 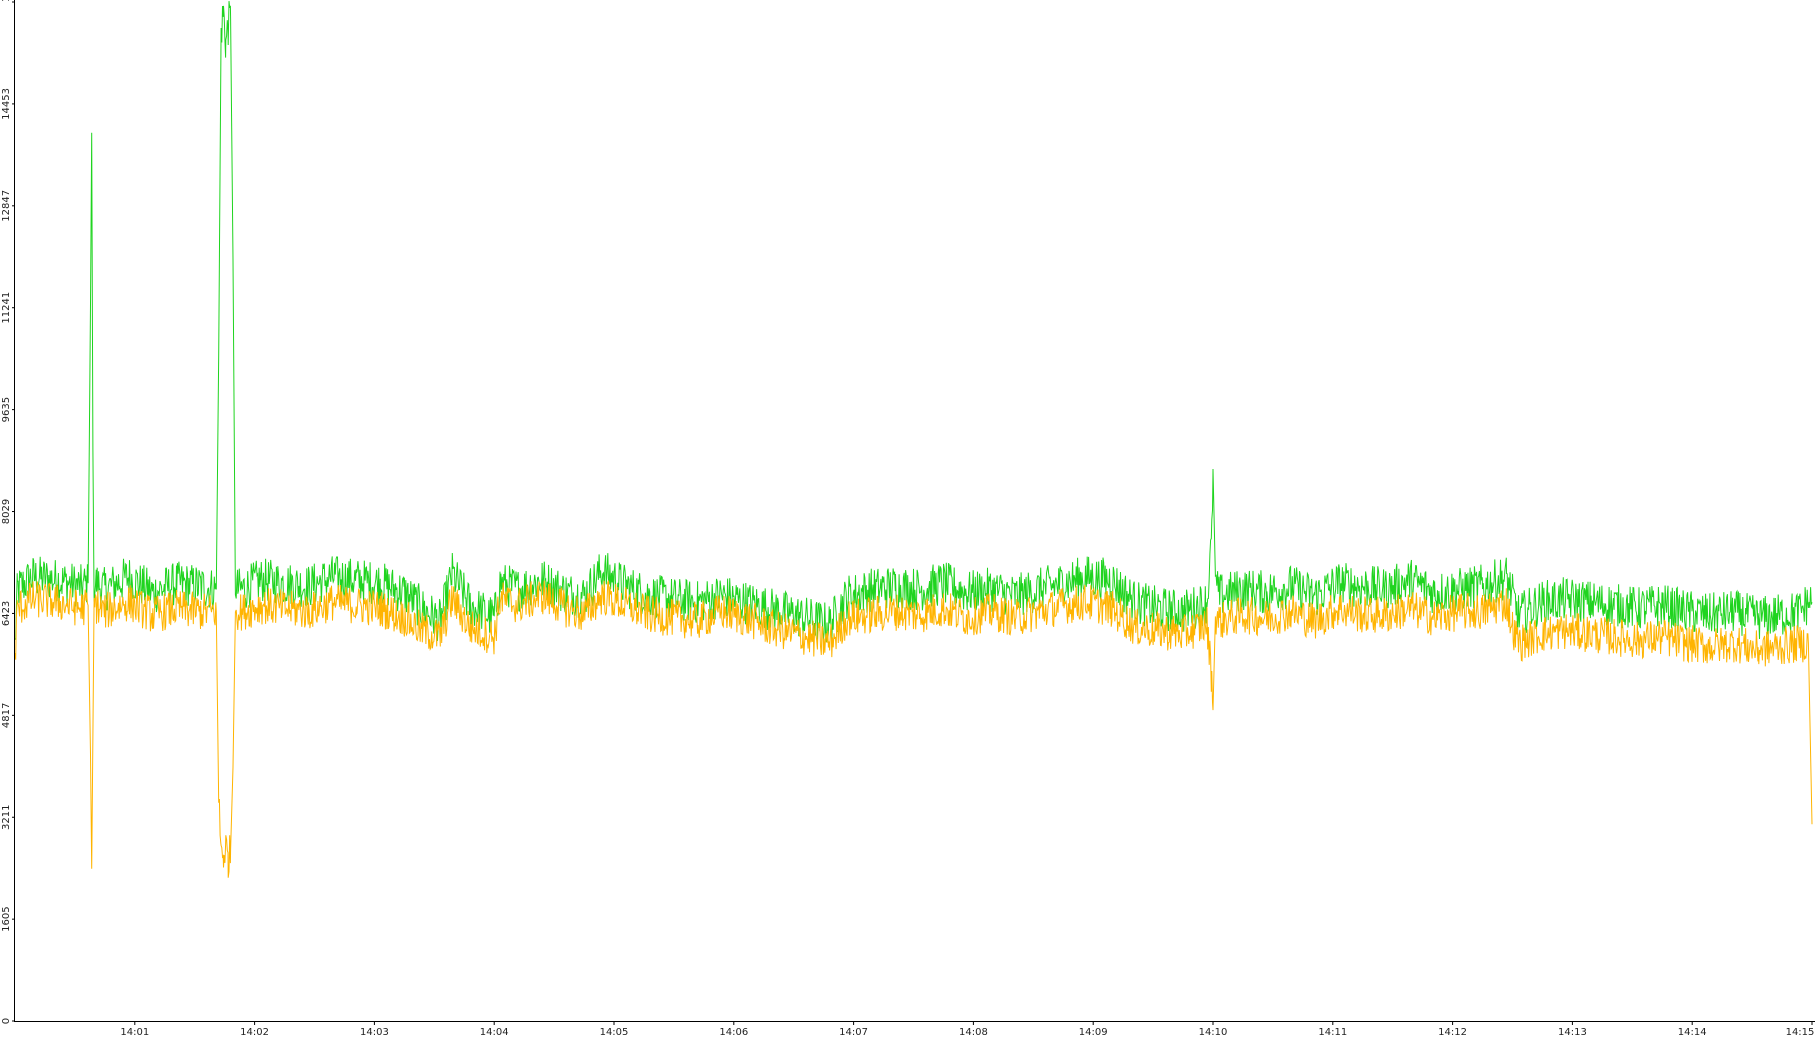 What do you see at coordinates (1692, 1032) in the screenshot?
I see `x-tick-label: 14:14` at bounding box center [1692, 1032].